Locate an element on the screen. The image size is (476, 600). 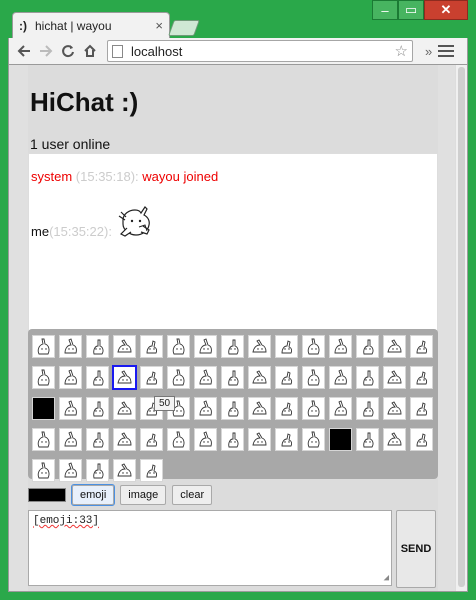
back-arrow-icon is located at coordinates (24, 51).